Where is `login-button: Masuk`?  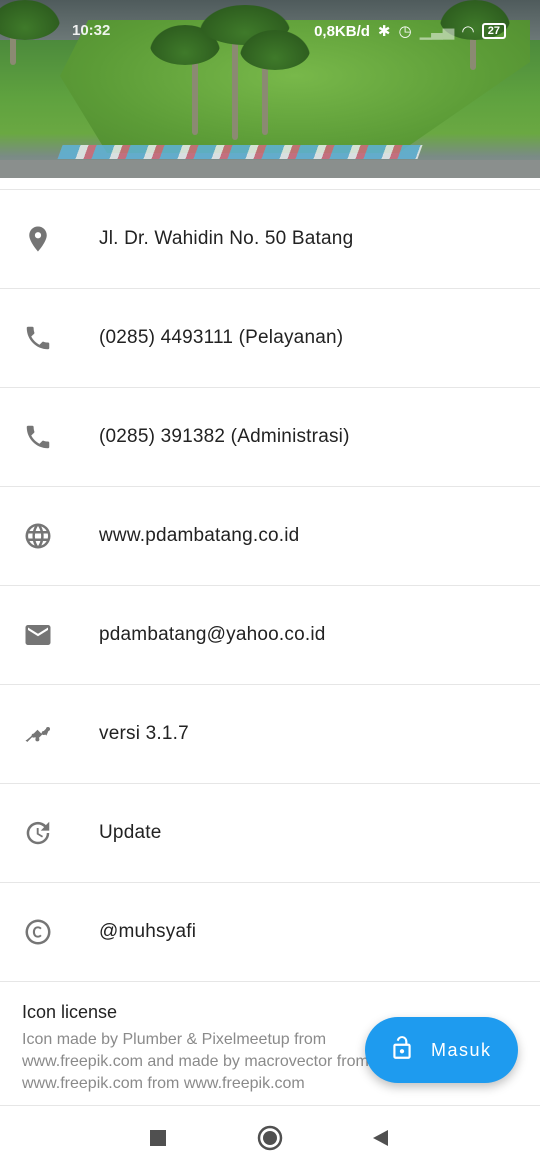 login-button: Masuk is located at coordinates (441, 1050).